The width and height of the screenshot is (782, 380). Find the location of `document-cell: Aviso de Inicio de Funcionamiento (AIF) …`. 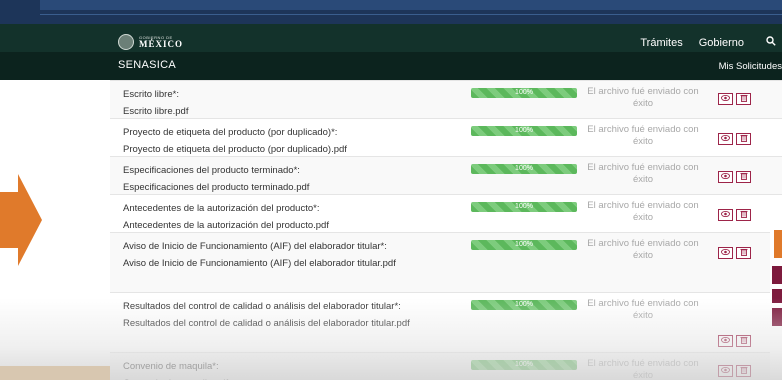

document-cell: Aviso de Inicio de Funcionamiento (AIF) … is located at coordinates (273, 255).